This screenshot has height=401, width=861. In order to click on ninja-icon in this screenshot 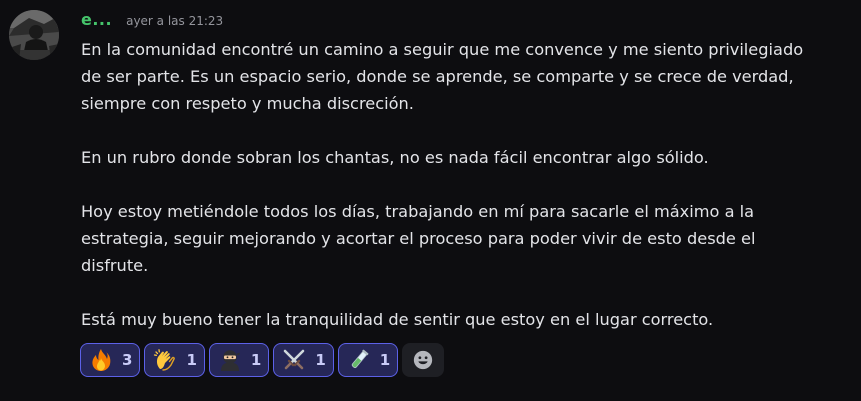, I will do `click(230, 360)`.